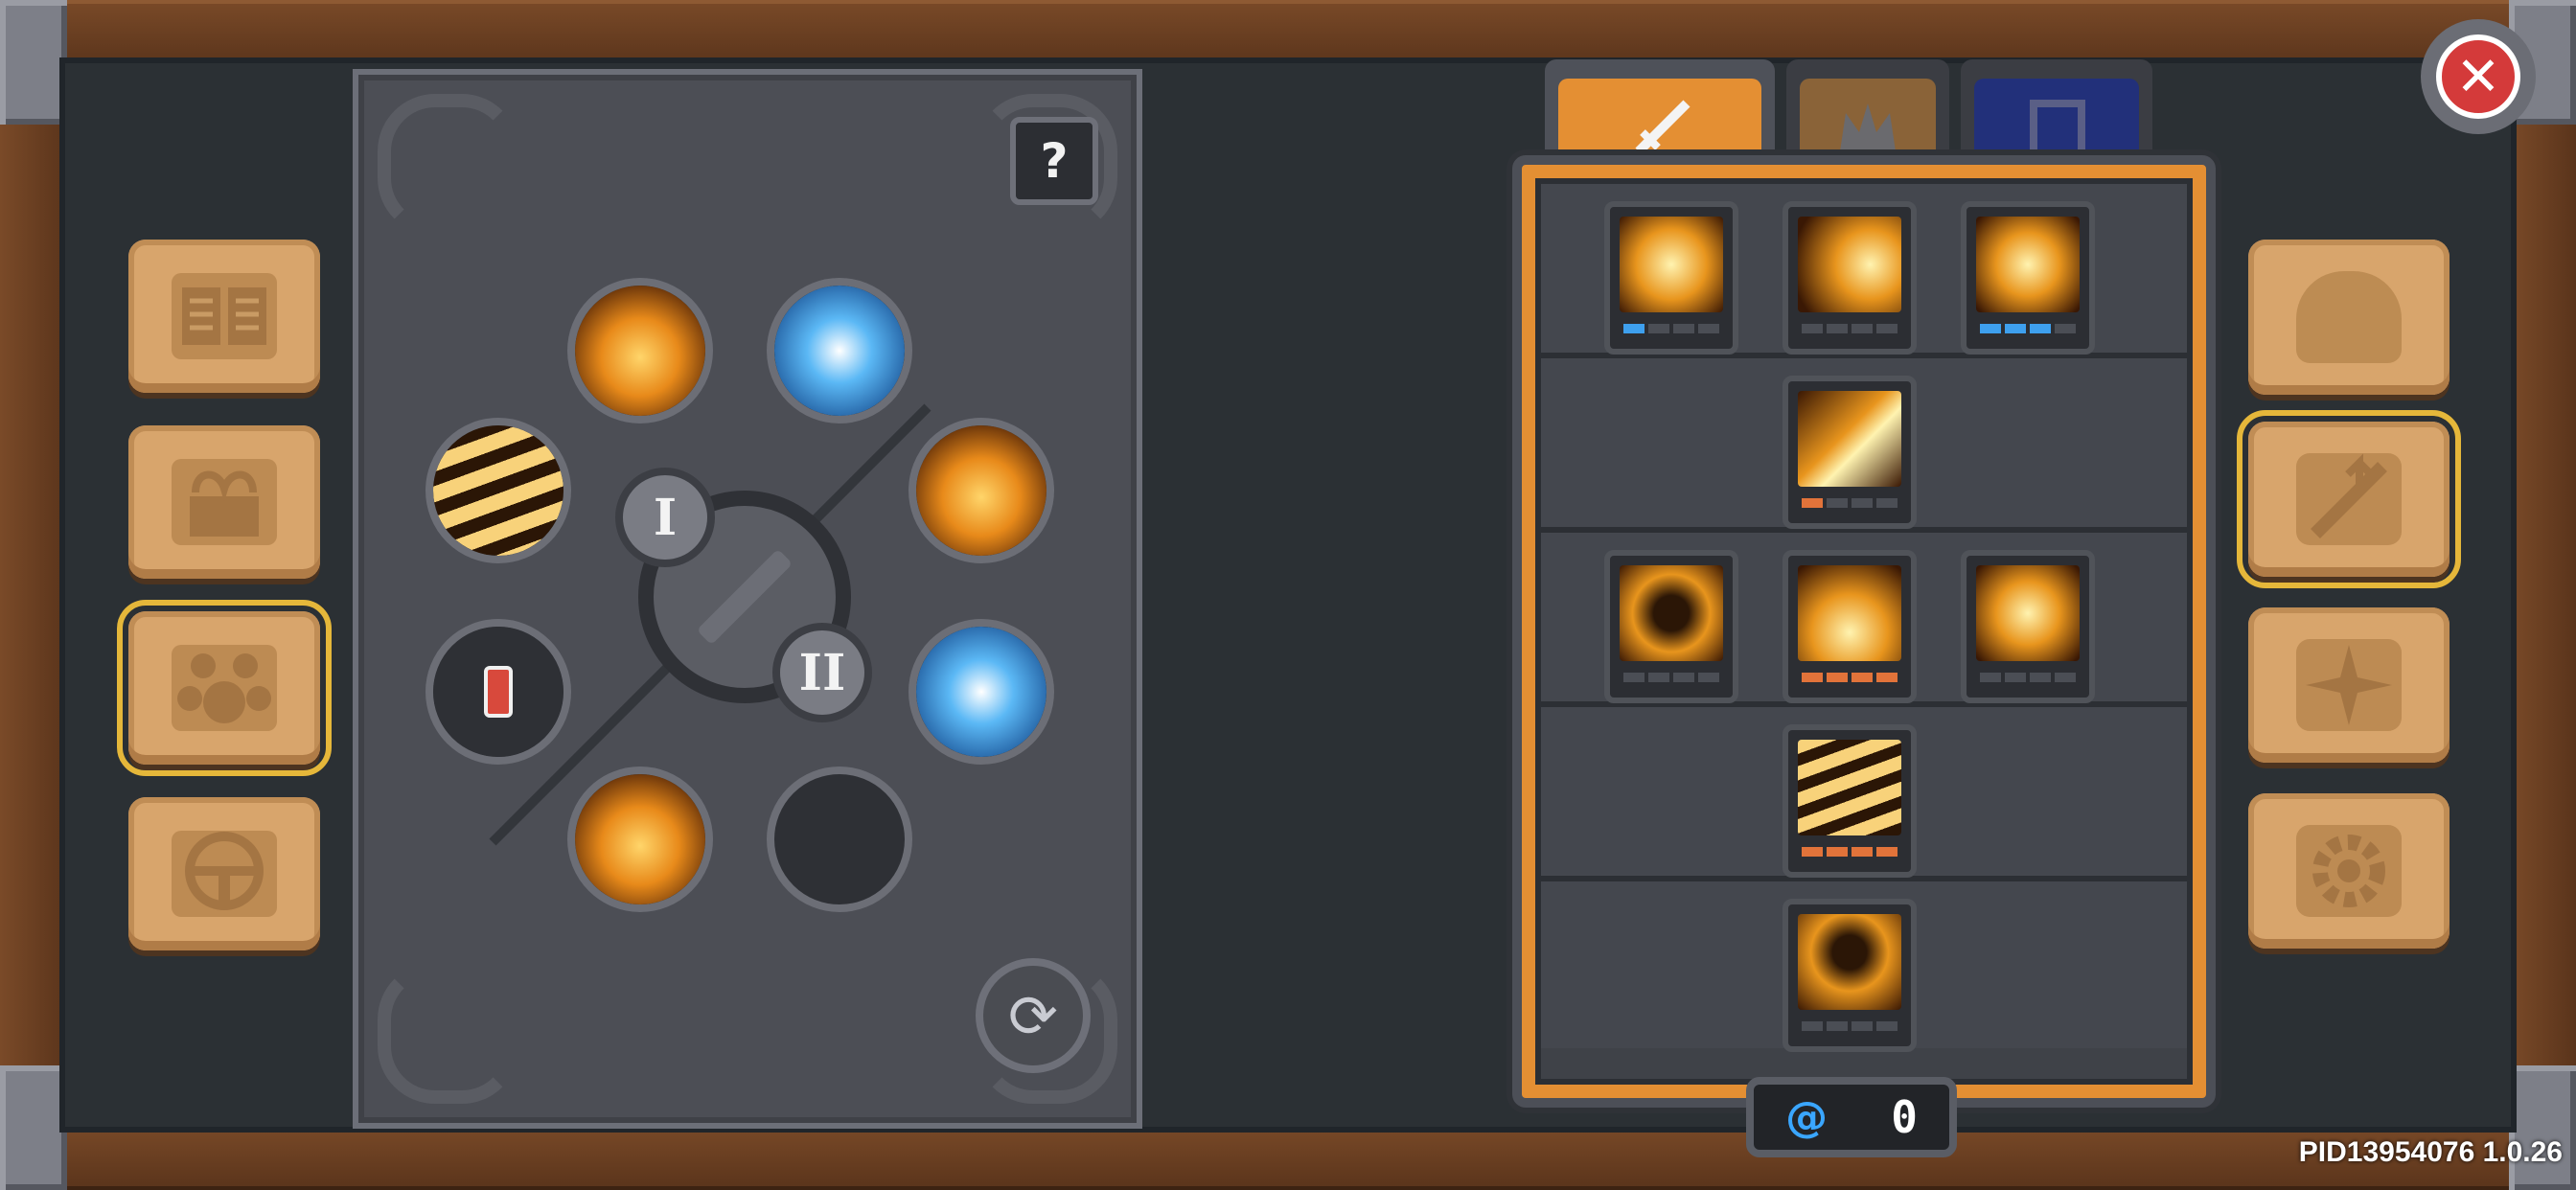 This screenshot has width=2576, height=1190. I want to click on gift-tab-button, so click(224, 502).